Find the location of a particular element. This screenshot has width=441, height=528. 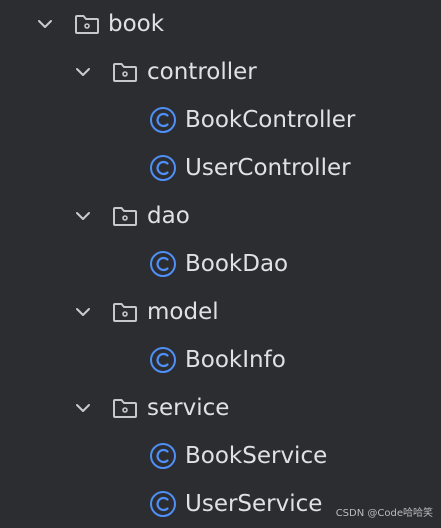

tree-node-label: UserService is located at coordinates (254, 504).